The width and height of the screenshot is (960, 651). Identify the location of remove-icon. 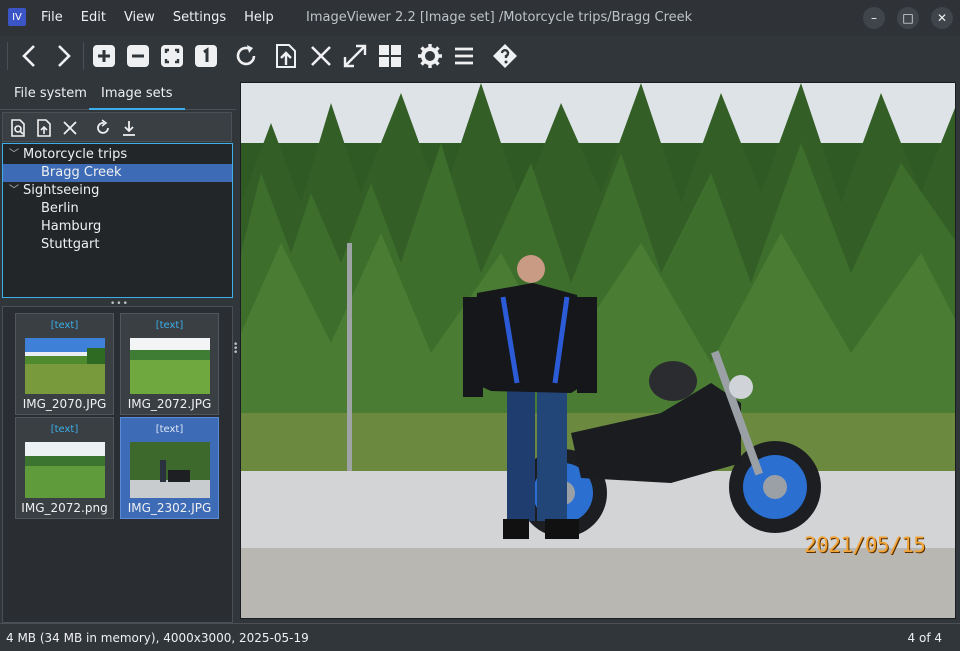
(70, 128).